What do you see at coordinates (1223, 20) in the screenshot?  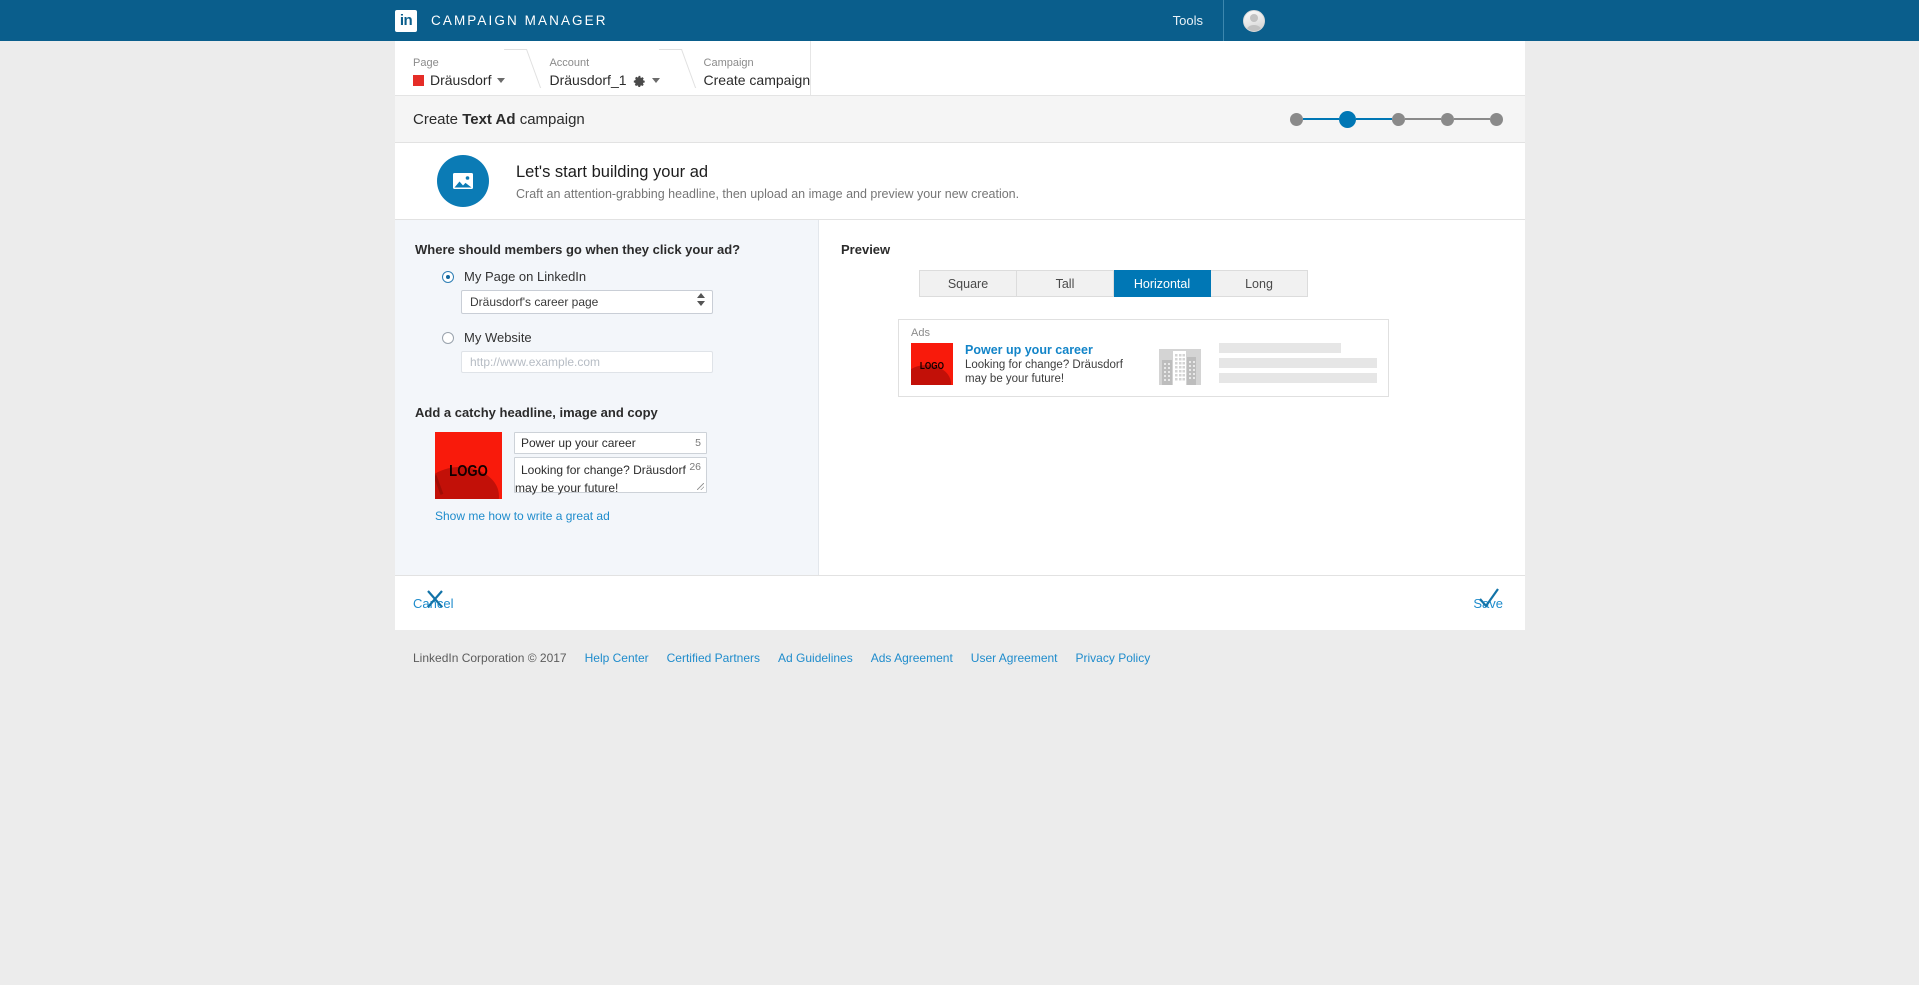 I see `nav-divider` at bounding box center [1223, 20].